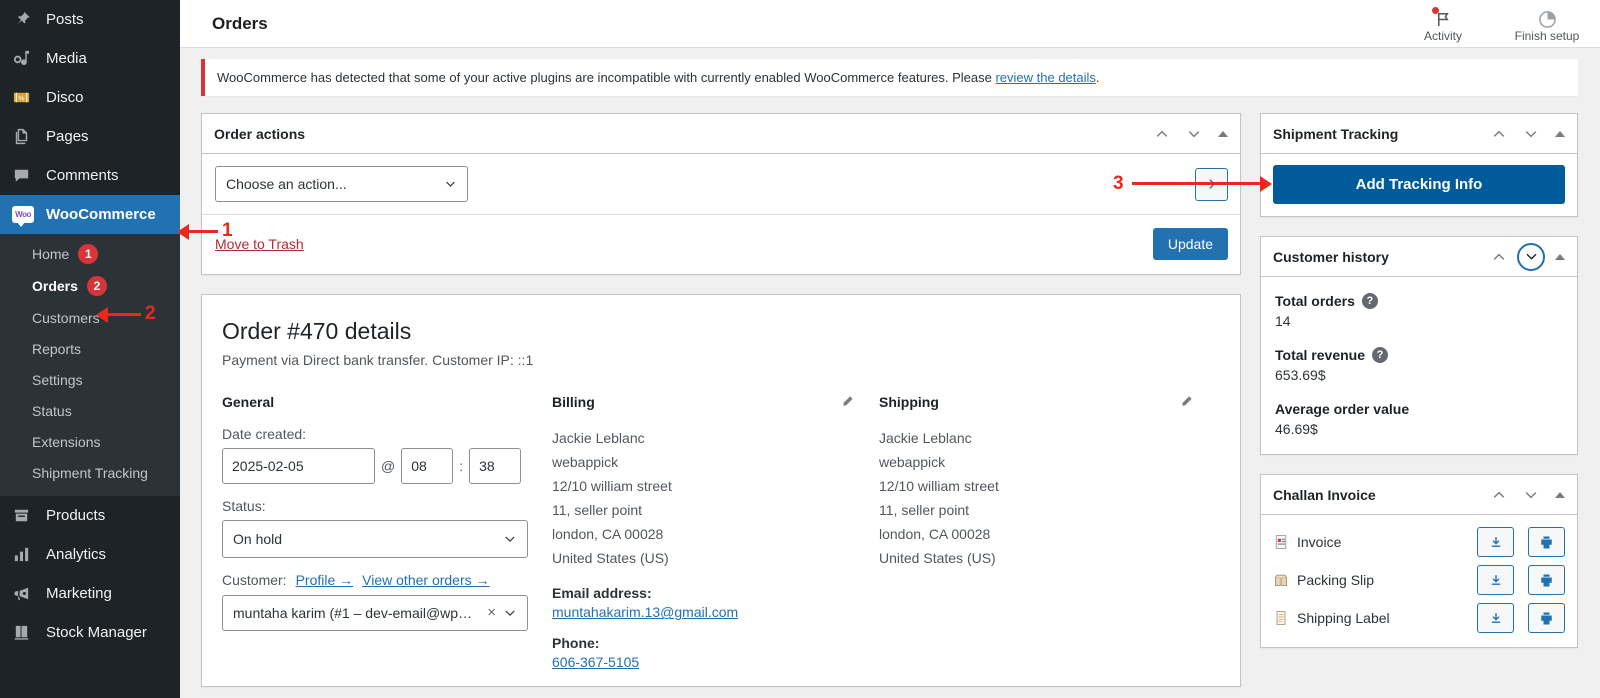  Describe the element at coordinates (1442, 35) in the screenshot. I see `activity-label: Activity` at that location.